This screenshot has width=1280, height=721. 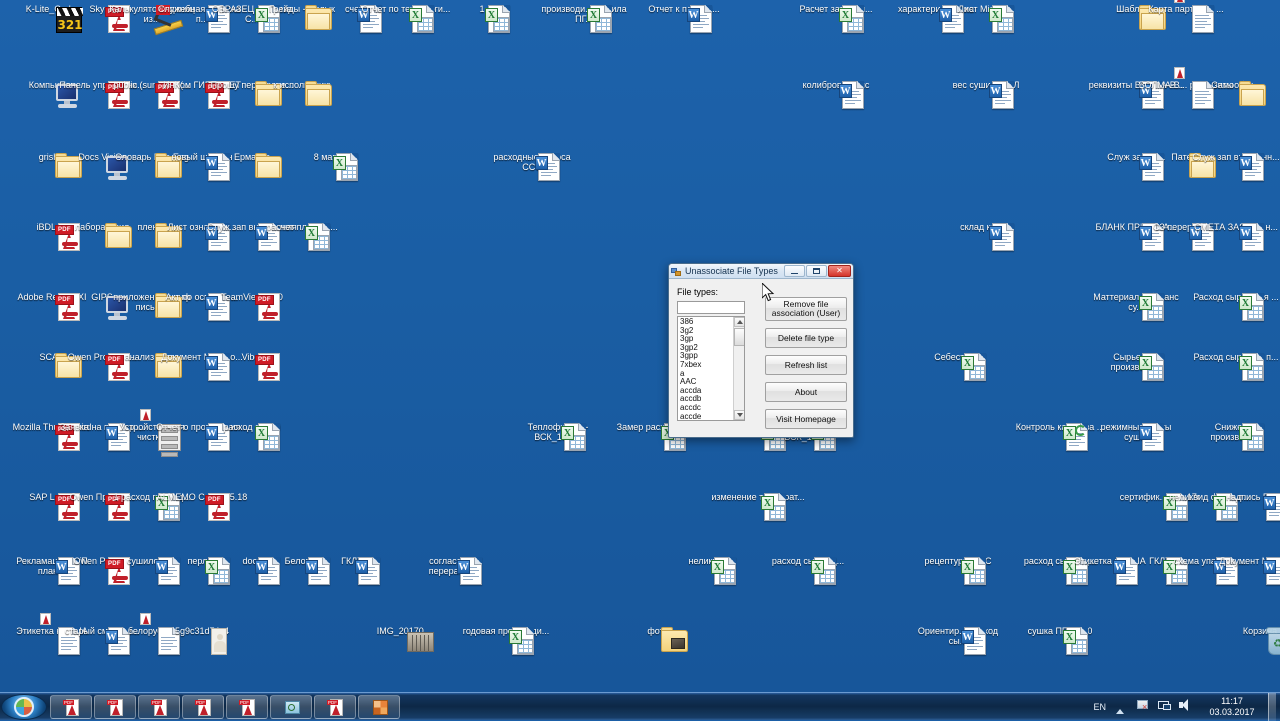 What do you see at coordinates (986, 227) in the screenshot?
I see `desktop-icon-label: склад камня` at bounding box center [986, 227].